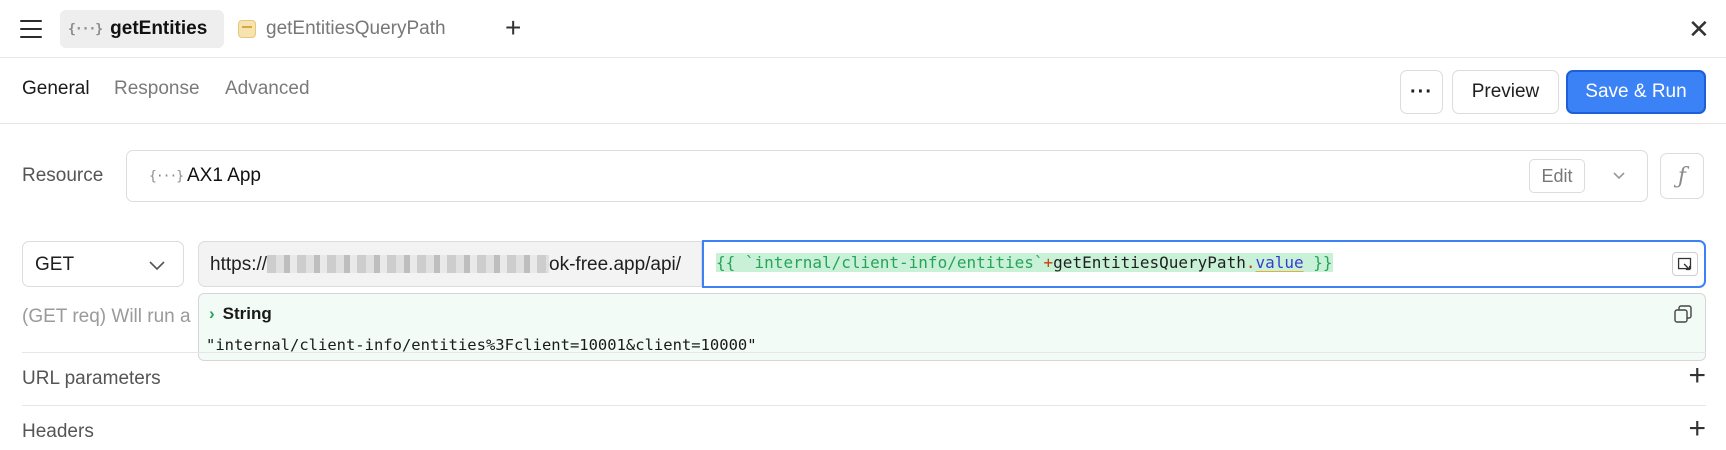 Image resolution: width=1726 pixels, height=450 pixels. What do you see at coordinates (1636, 92) in the screenshot?
I see `save-run-button: Save & Run` at bounding box center [1636, 92].